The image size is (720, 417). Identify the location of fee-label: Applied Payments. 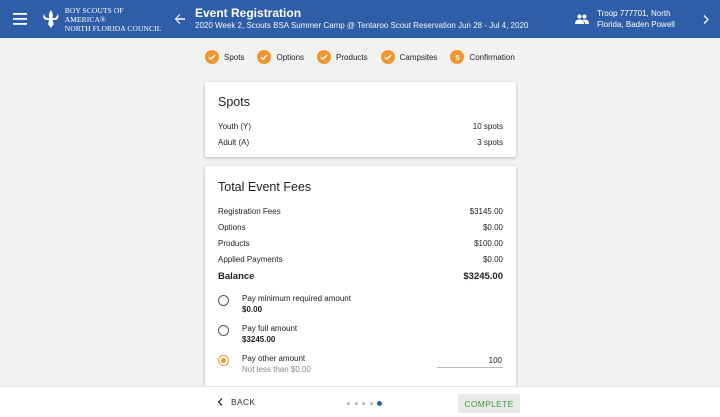
(250, 259).